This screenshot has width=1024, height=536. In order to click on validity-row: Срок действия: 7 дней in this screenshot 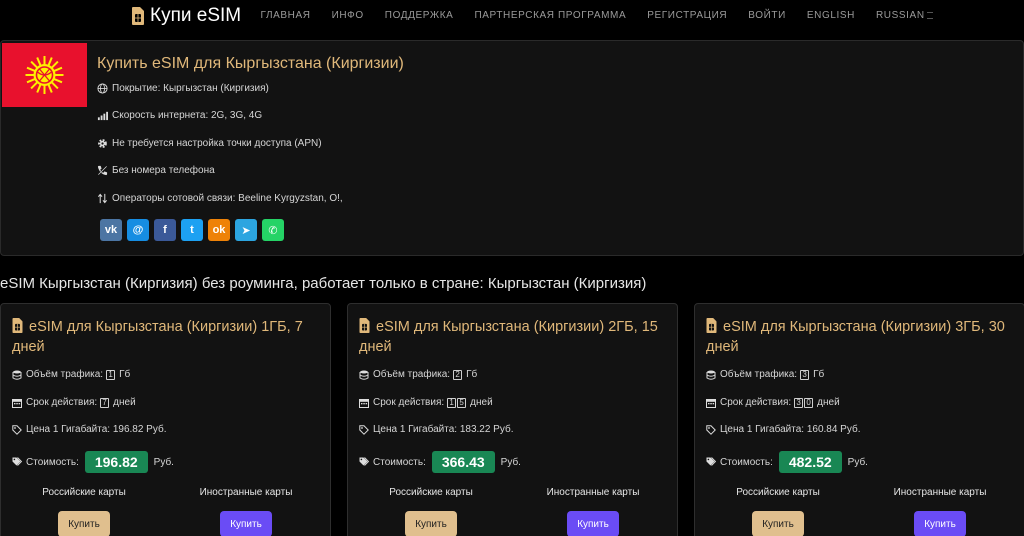, I will do `click(74, 402)`.